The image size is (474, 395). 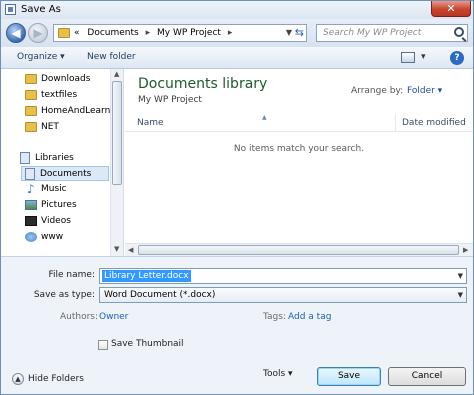 What do you see at coordinates (283, 295) in the screenshot?
I see `save-as-type-select: Word Document (*.docx) ▼` at bounding box center [283, 295].